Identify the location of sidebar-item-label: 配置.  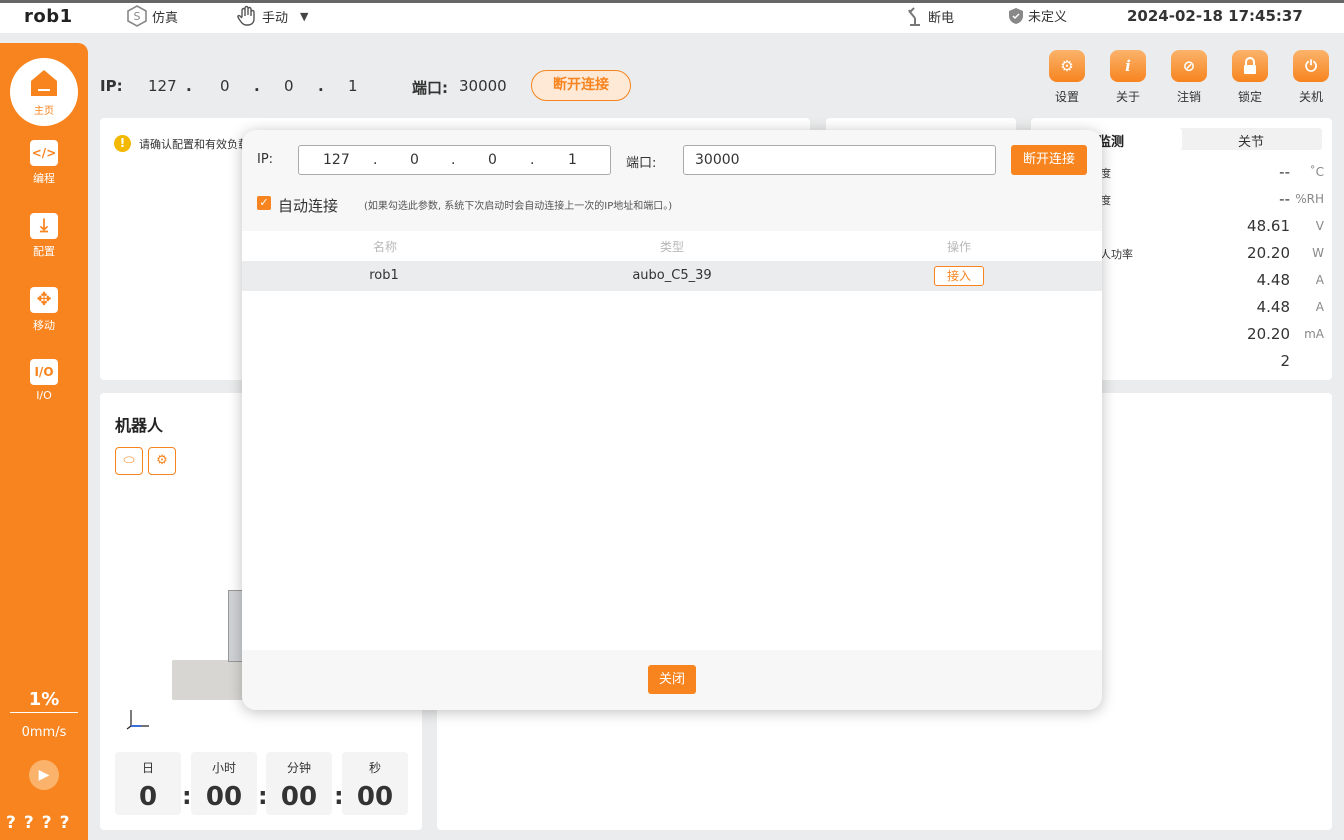
(44, 251).